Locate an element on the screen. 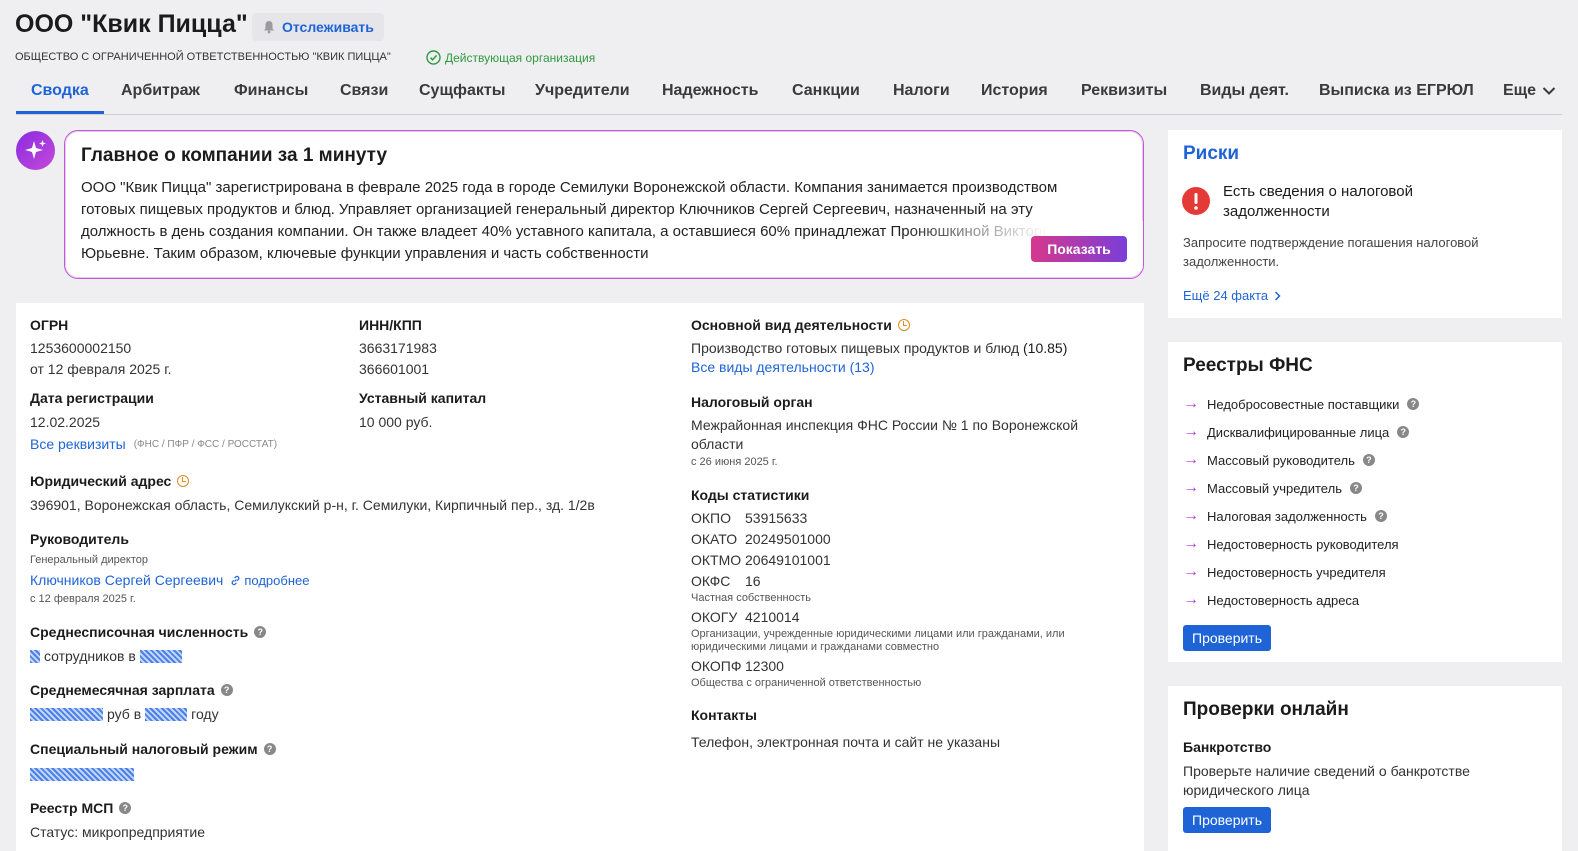  ai-sparkle-icon is located at coordinates (35, 150).